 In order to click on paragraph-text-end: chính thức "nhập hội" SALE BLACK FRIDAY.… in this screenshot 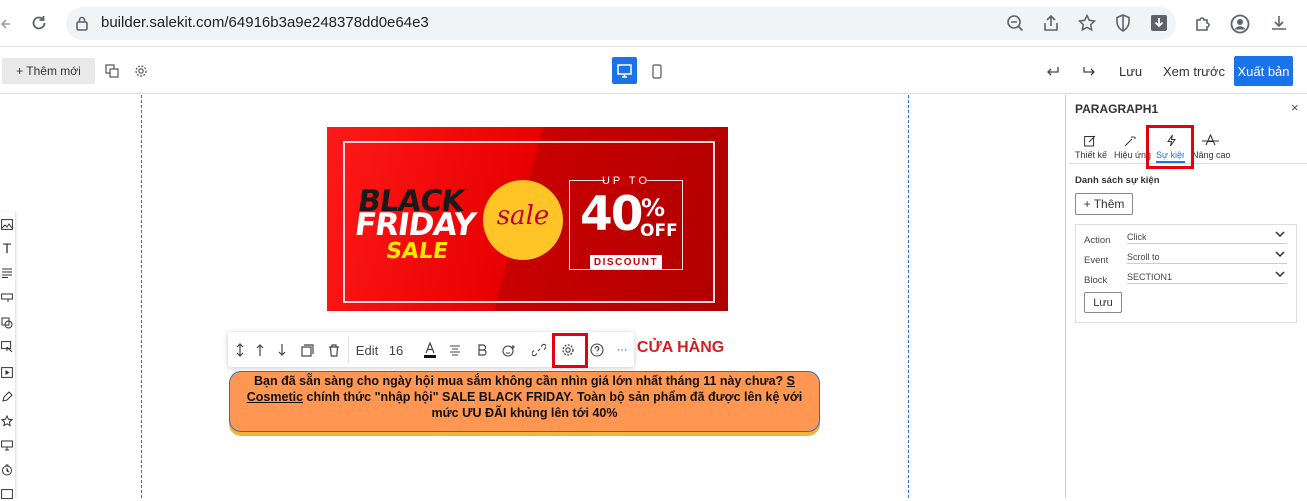, I will do `click(553, 405)`.